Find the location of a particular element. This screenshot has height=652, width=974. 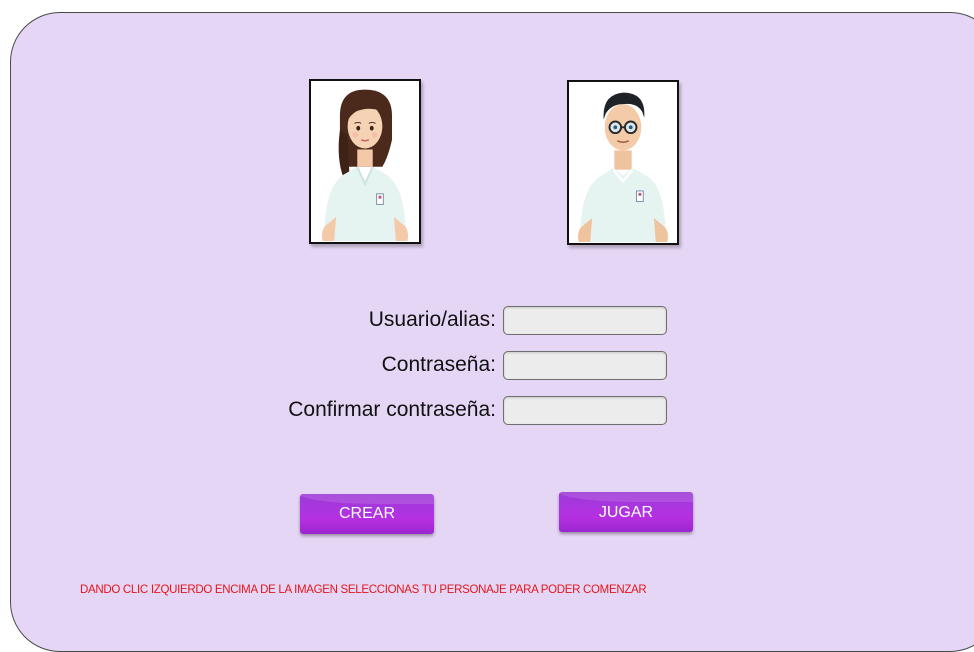

play-button-label: JUGAR is located at coordinates (626, 512).